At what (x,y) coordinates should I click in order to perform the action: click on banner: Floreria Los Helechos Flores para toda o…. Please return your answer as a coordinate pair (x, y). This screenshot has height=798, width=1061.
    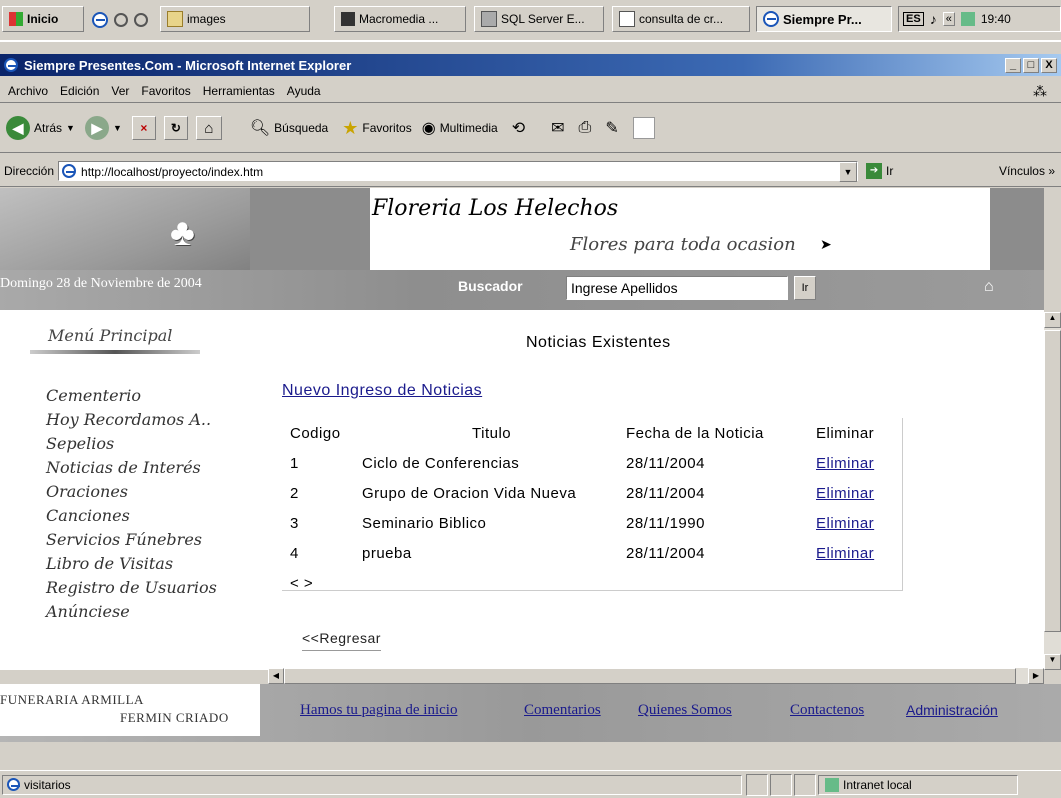
    Looking at the image, I should click on (680, 229).